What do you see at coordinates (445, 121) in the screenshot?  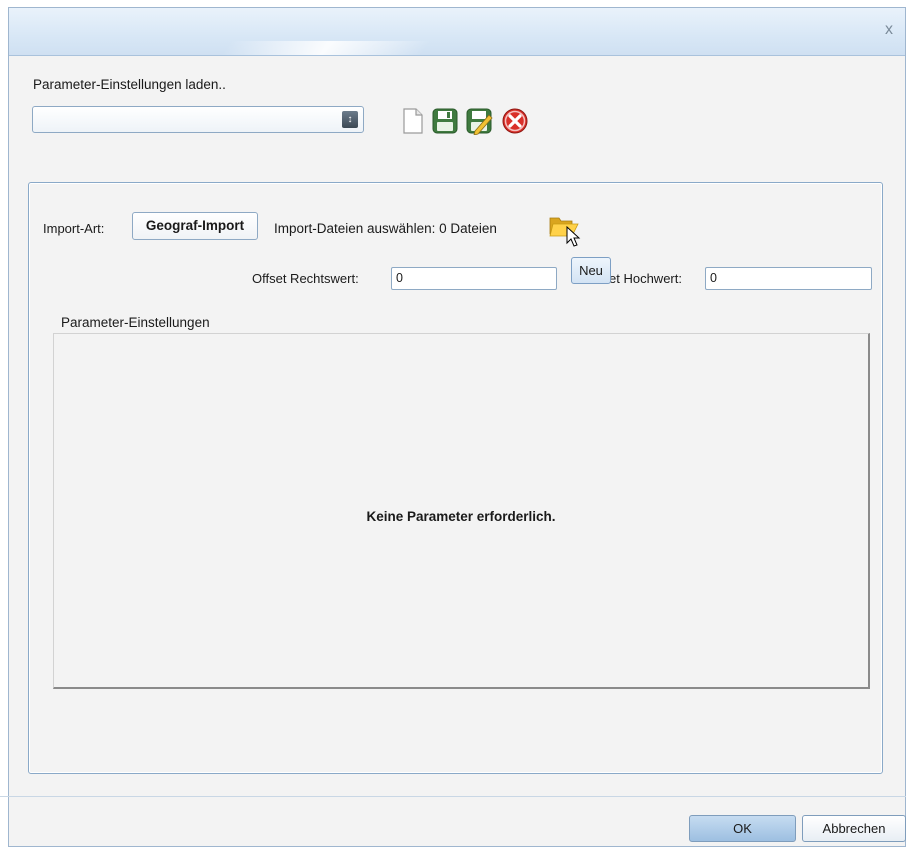 I see `save-icon` at bounding box center [445, 121].